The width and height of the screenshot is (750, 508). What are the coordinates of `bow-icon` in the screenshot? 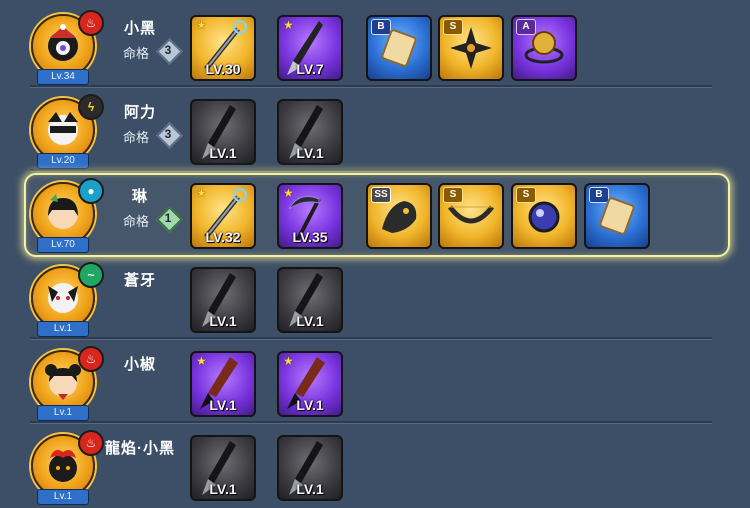 It's located at (471, 214).